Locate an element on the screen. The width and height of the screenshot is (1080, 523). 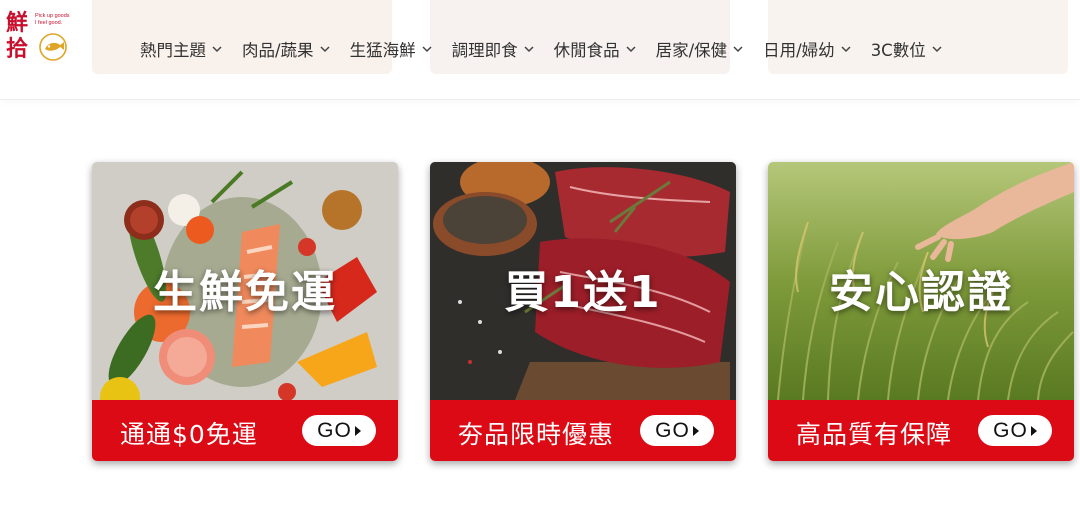
nav-item-daily-baby: 日用/婦幼 is located at coordinates (807, 49).